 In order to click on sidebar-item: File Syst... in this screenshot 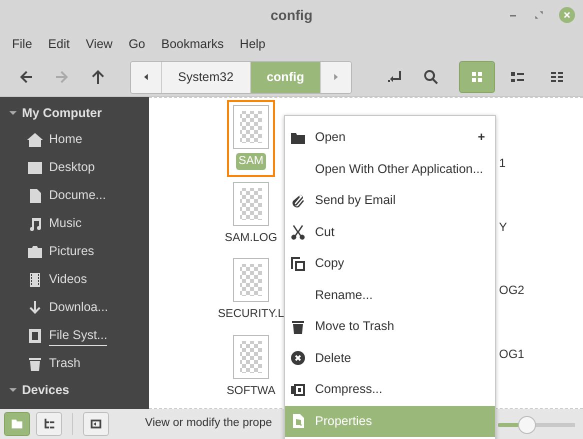, I will do `click(78, 336)`.